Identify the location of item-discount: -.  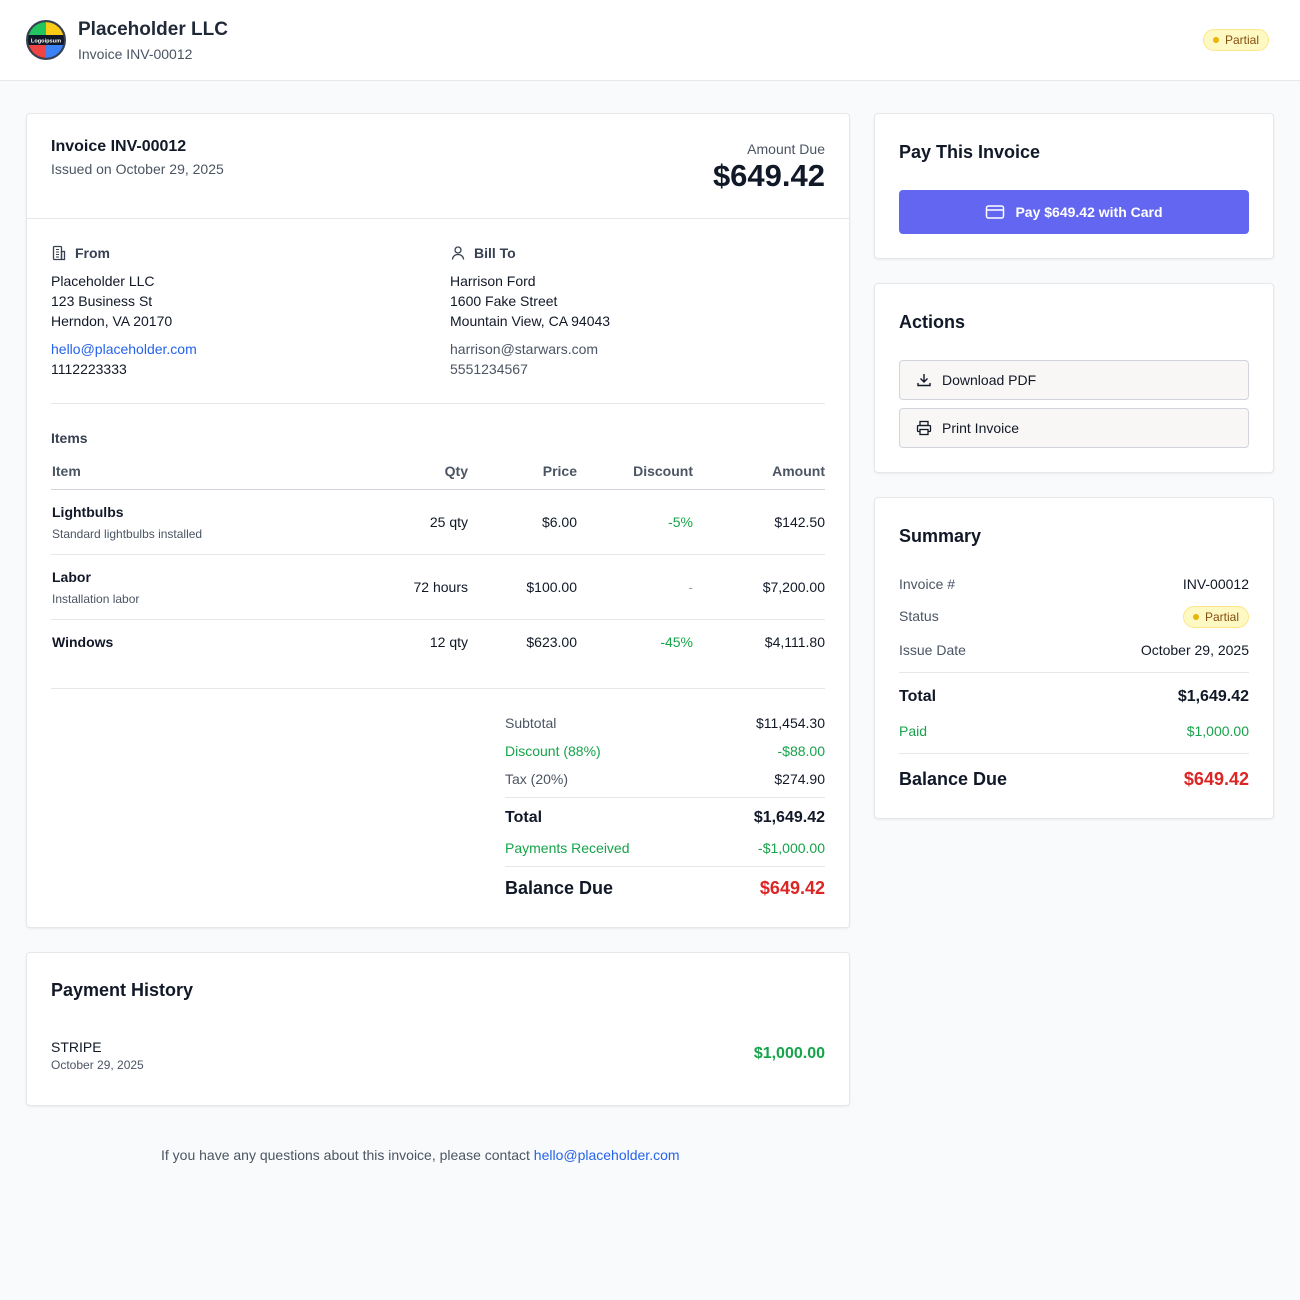
(690, 587).